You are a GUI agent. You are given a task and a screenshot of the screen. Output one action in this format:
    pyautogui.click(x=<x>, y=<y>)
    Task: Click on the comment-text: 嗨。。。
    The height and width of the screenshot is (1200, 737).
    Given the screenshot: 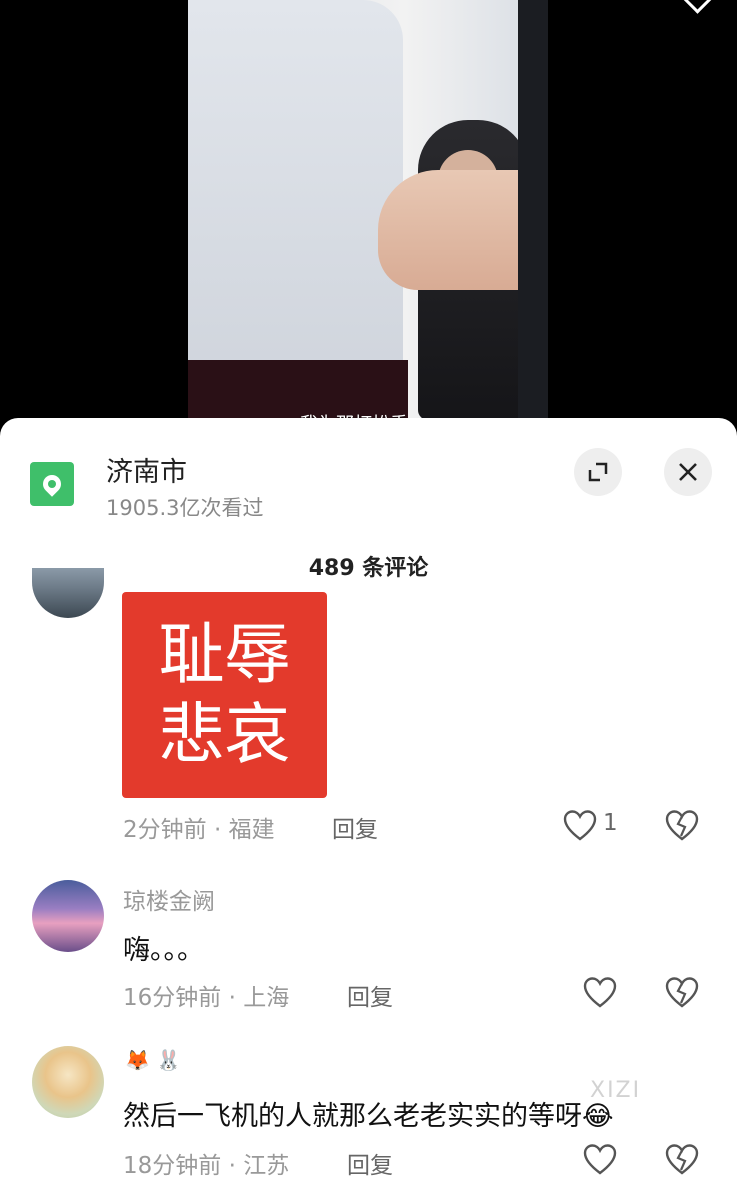 What is the action you would take?
    pyautogui.click(x=163, y=950)
    